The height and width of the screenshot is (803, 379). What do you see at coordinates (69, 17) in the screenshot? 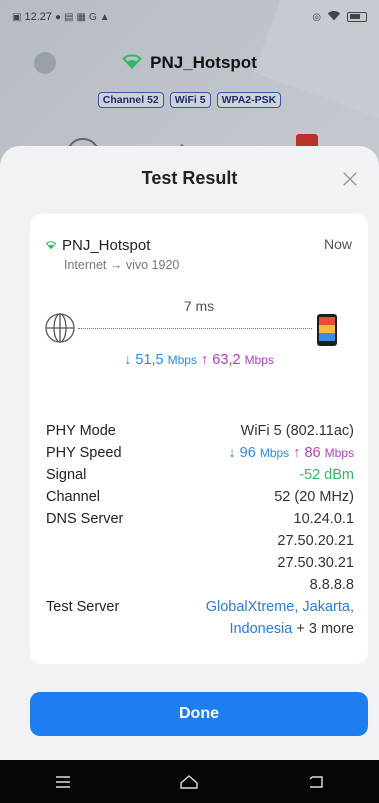
I see `mail-icon: ▤` at bounding box center [69, 17].